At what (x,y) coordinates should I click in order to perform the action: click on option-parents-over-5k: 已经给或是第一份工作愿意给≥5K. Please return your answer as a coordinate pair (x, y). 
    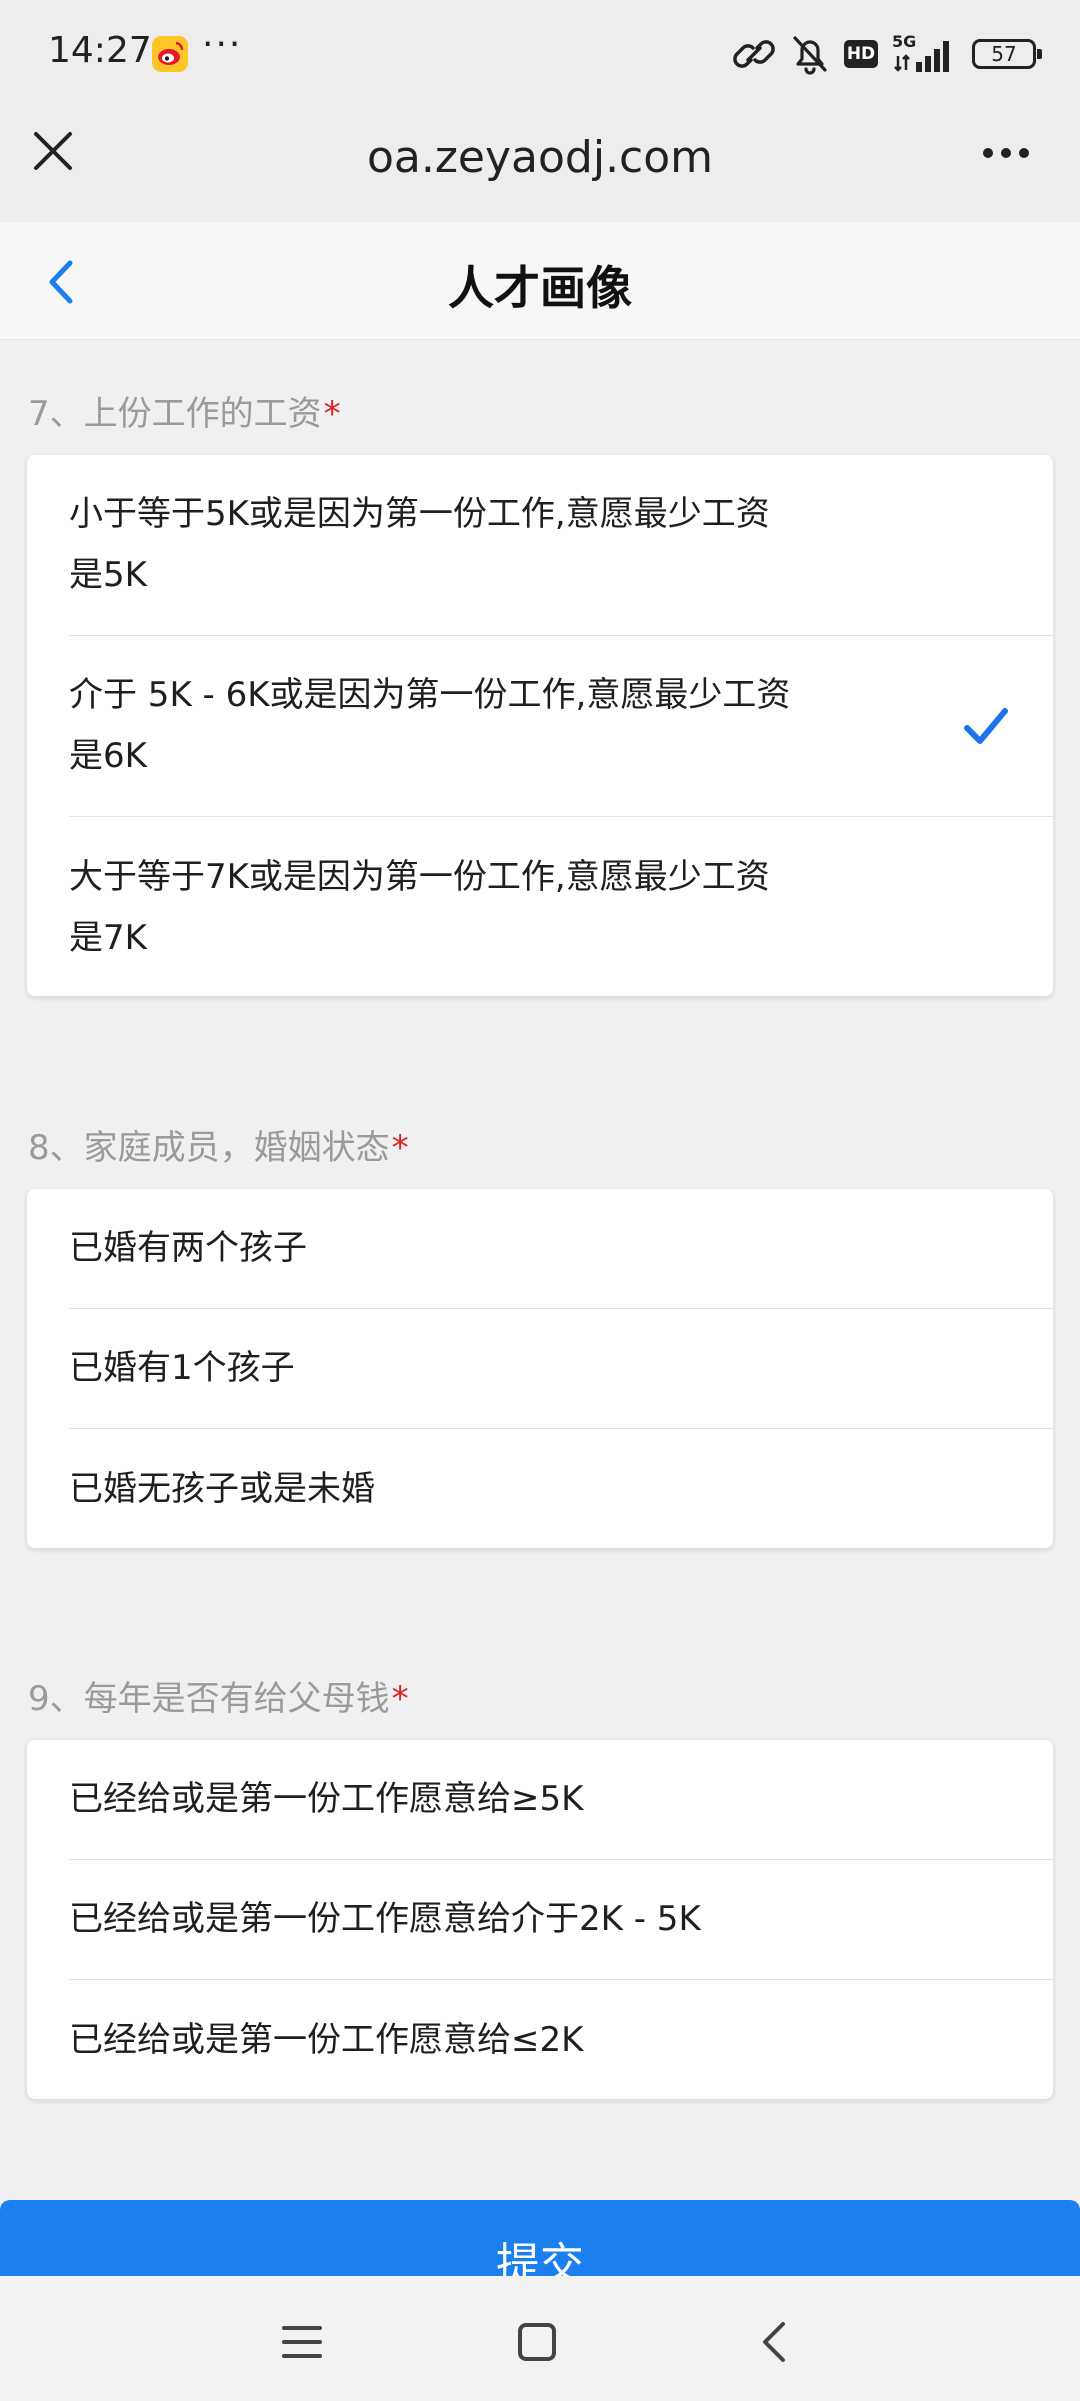
    Looking at the image, I should click on (561, 1800).